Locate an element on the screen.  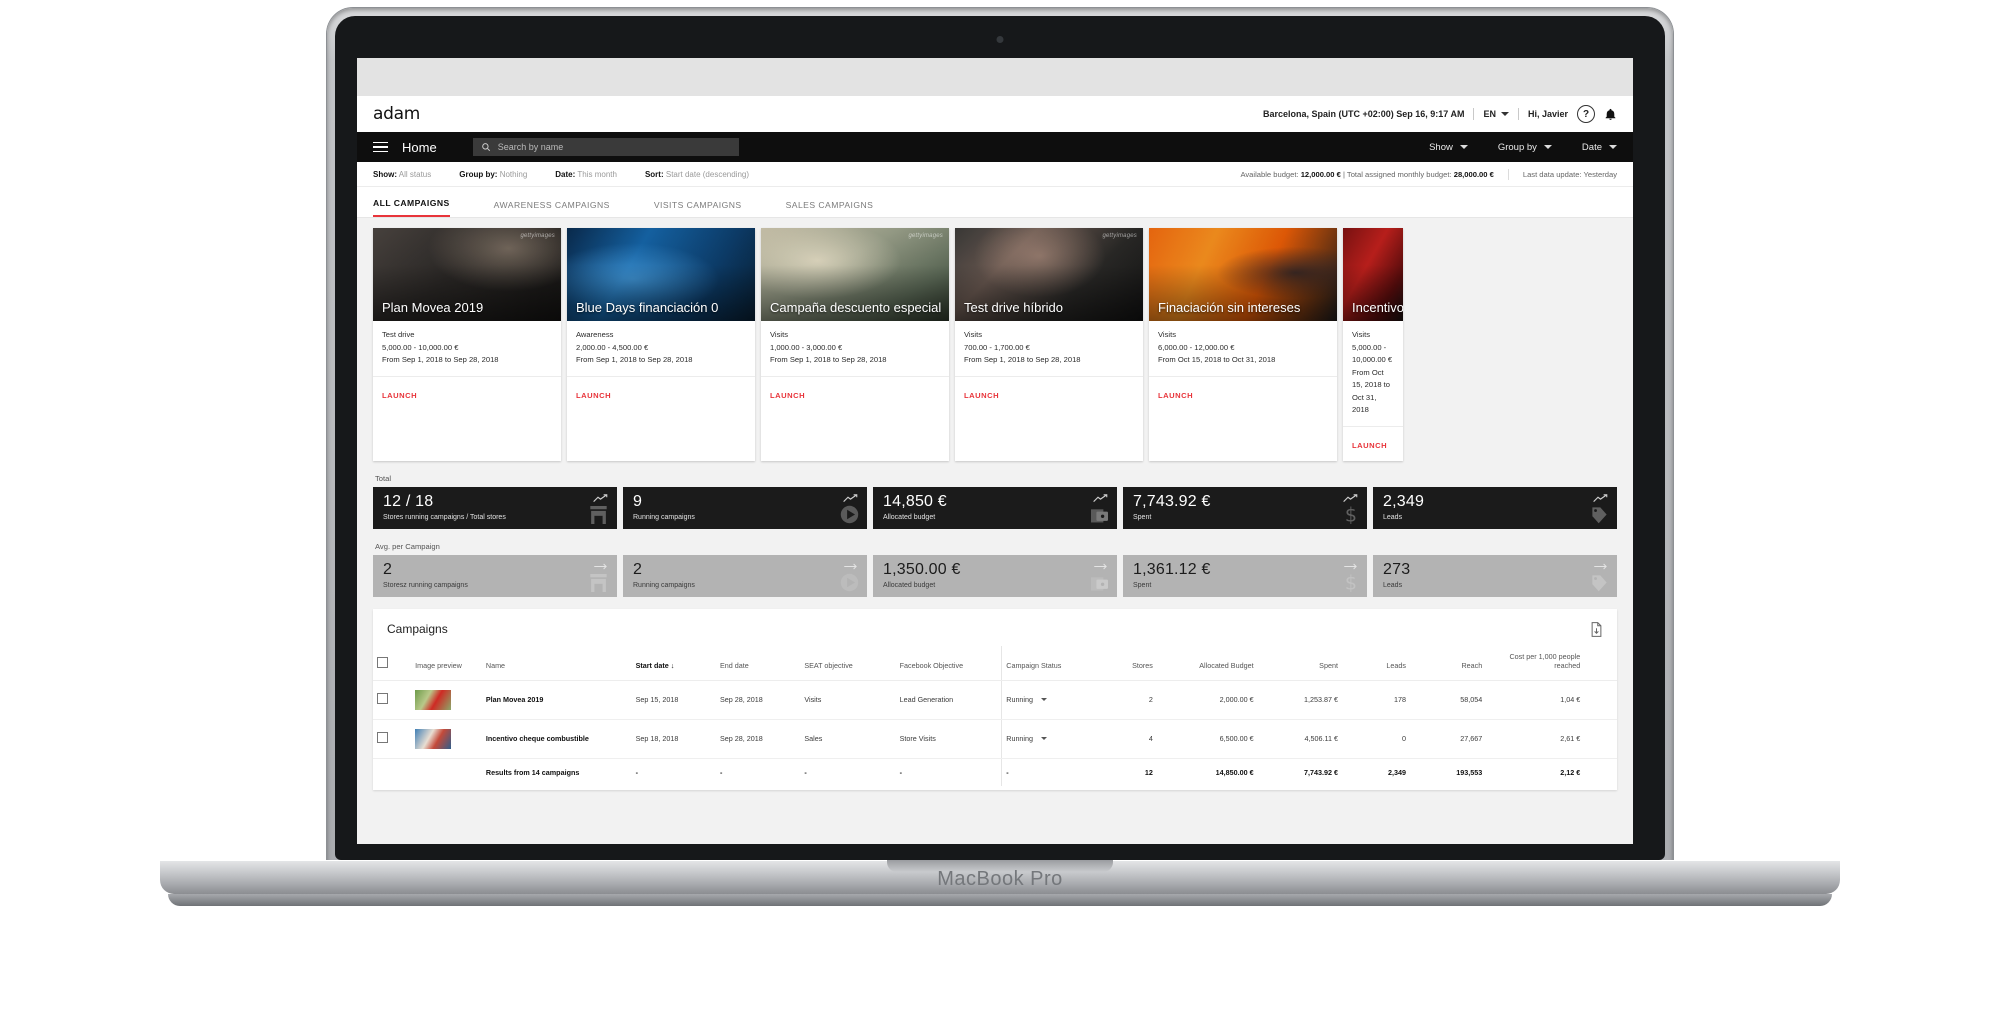
col-end-date: End date is located at coordinates (758, 663).